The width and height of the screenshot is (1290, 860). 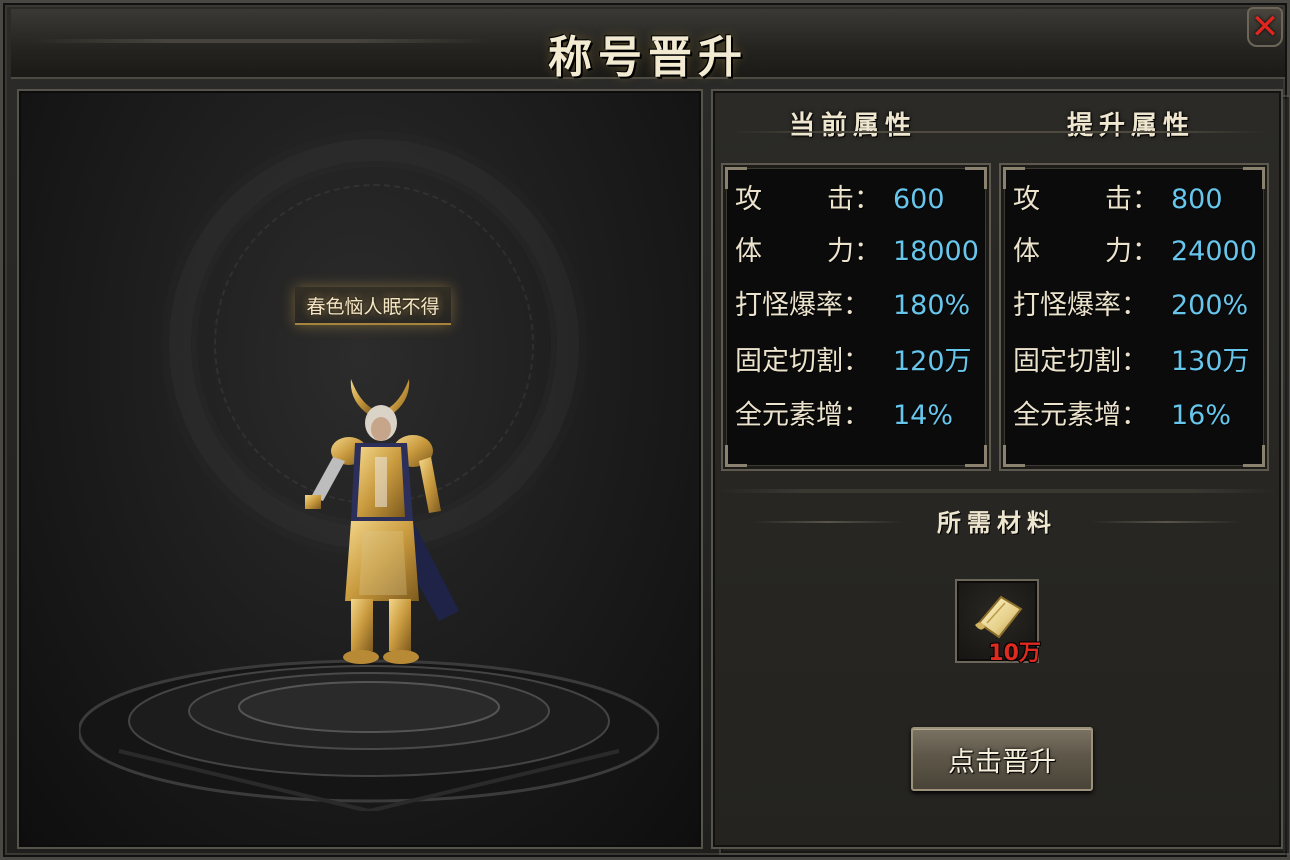 I want to click on armored-warrior-model, so click(x=382, y=521).